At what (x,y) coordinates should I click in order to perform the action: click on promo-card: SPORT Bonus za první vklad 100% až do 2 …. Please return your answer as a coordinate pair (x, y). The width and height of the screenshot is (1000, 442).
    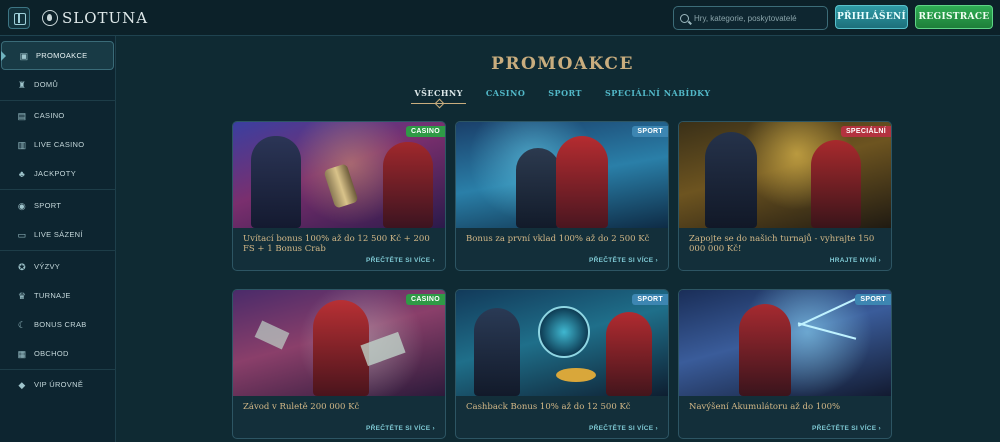
    Looking at the image, I should click on (562, 196).